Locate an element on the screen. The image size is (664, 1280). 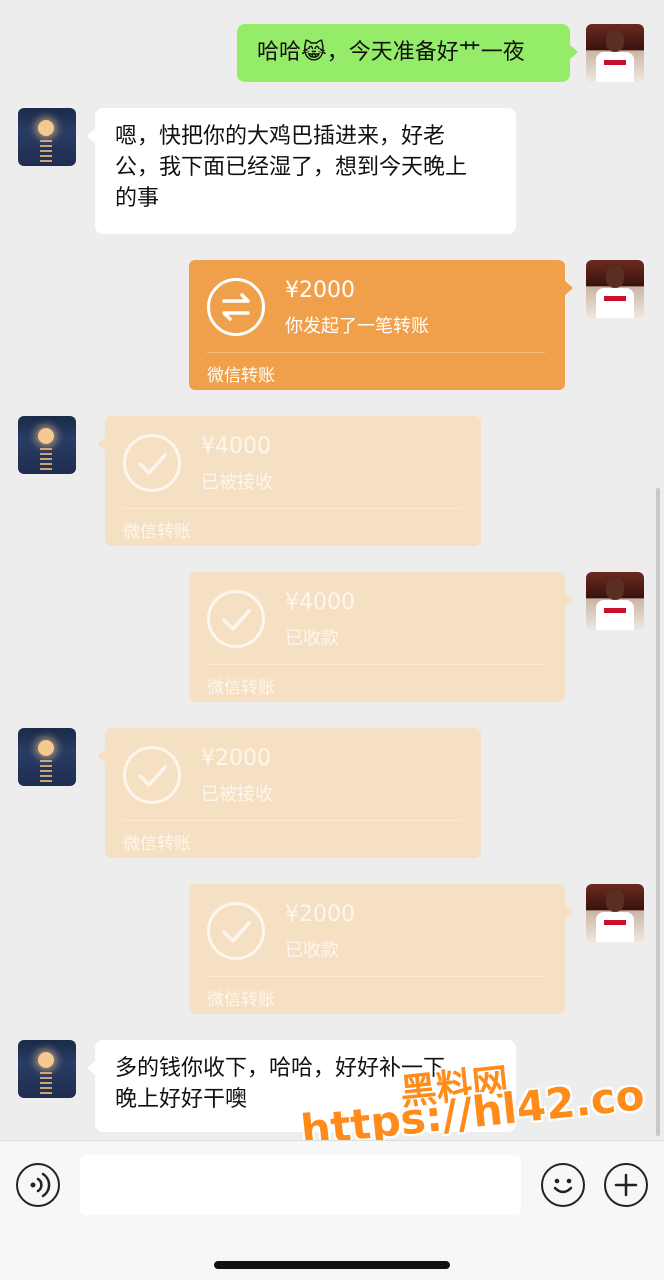
transfer-card: ¥4000 已被接收 微信转账 is located at coordinates (289, 481).